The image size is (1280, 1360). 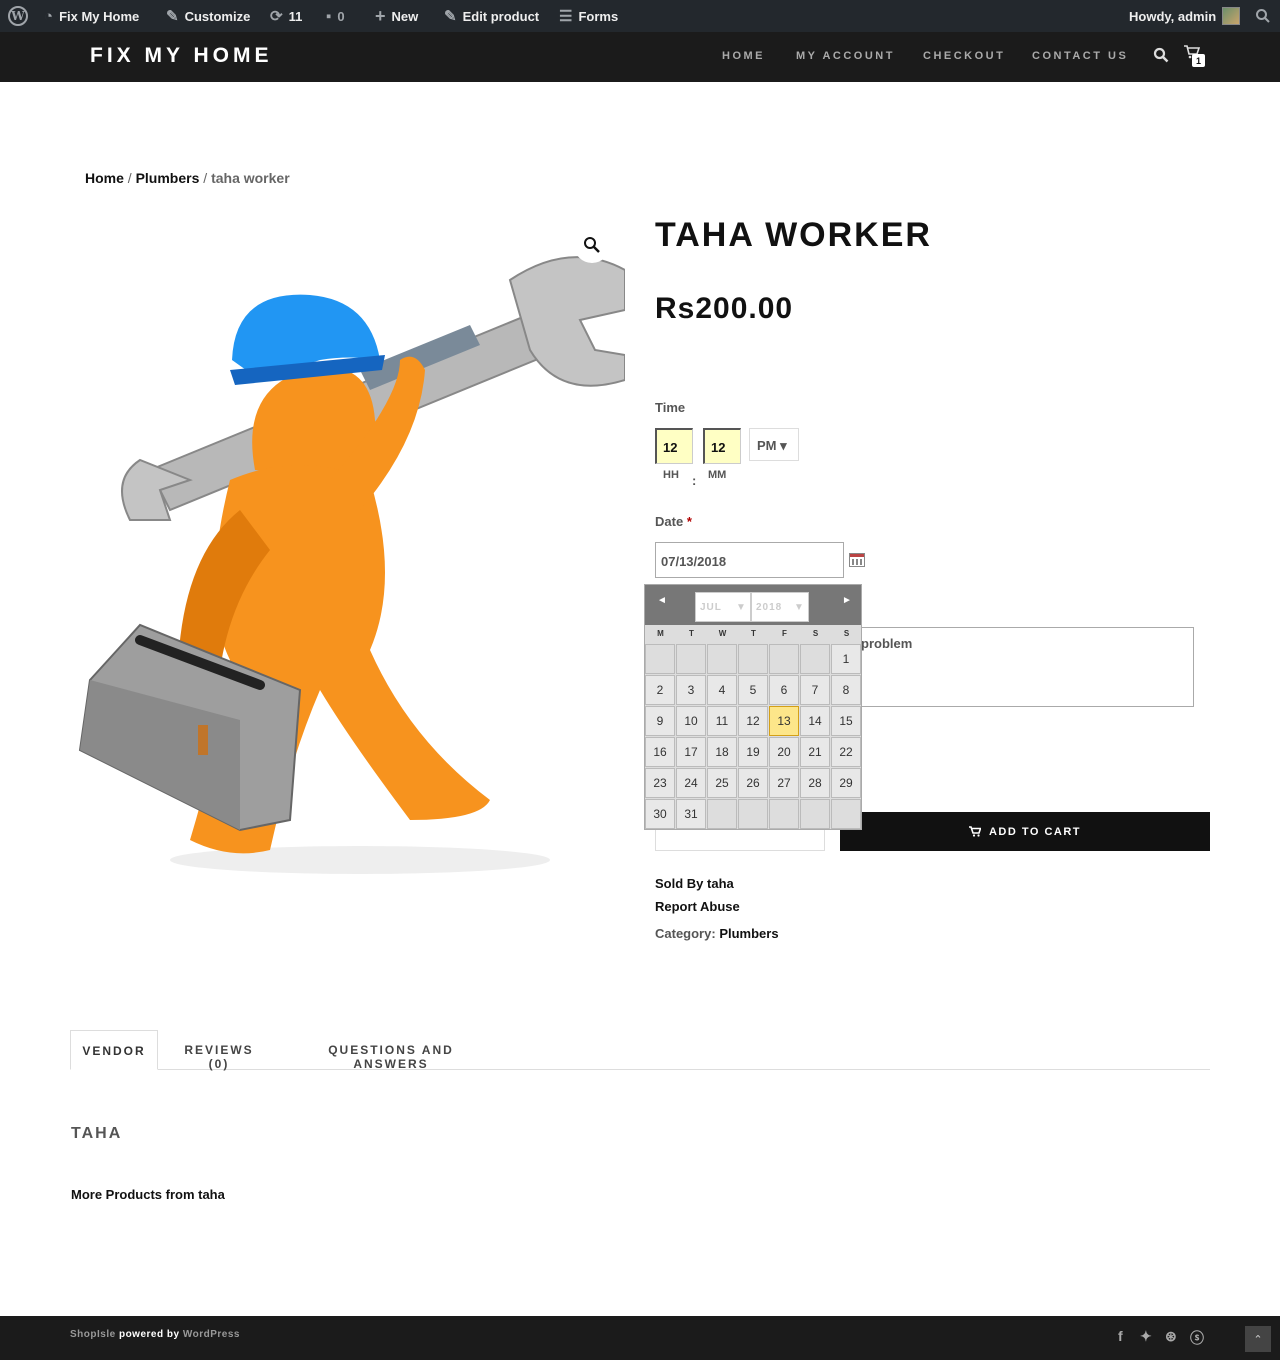 What do you see at coordinates (104, 178) in the screenshot?
I see `breadcrumb-home: Home` at bounding box center [104, 178].